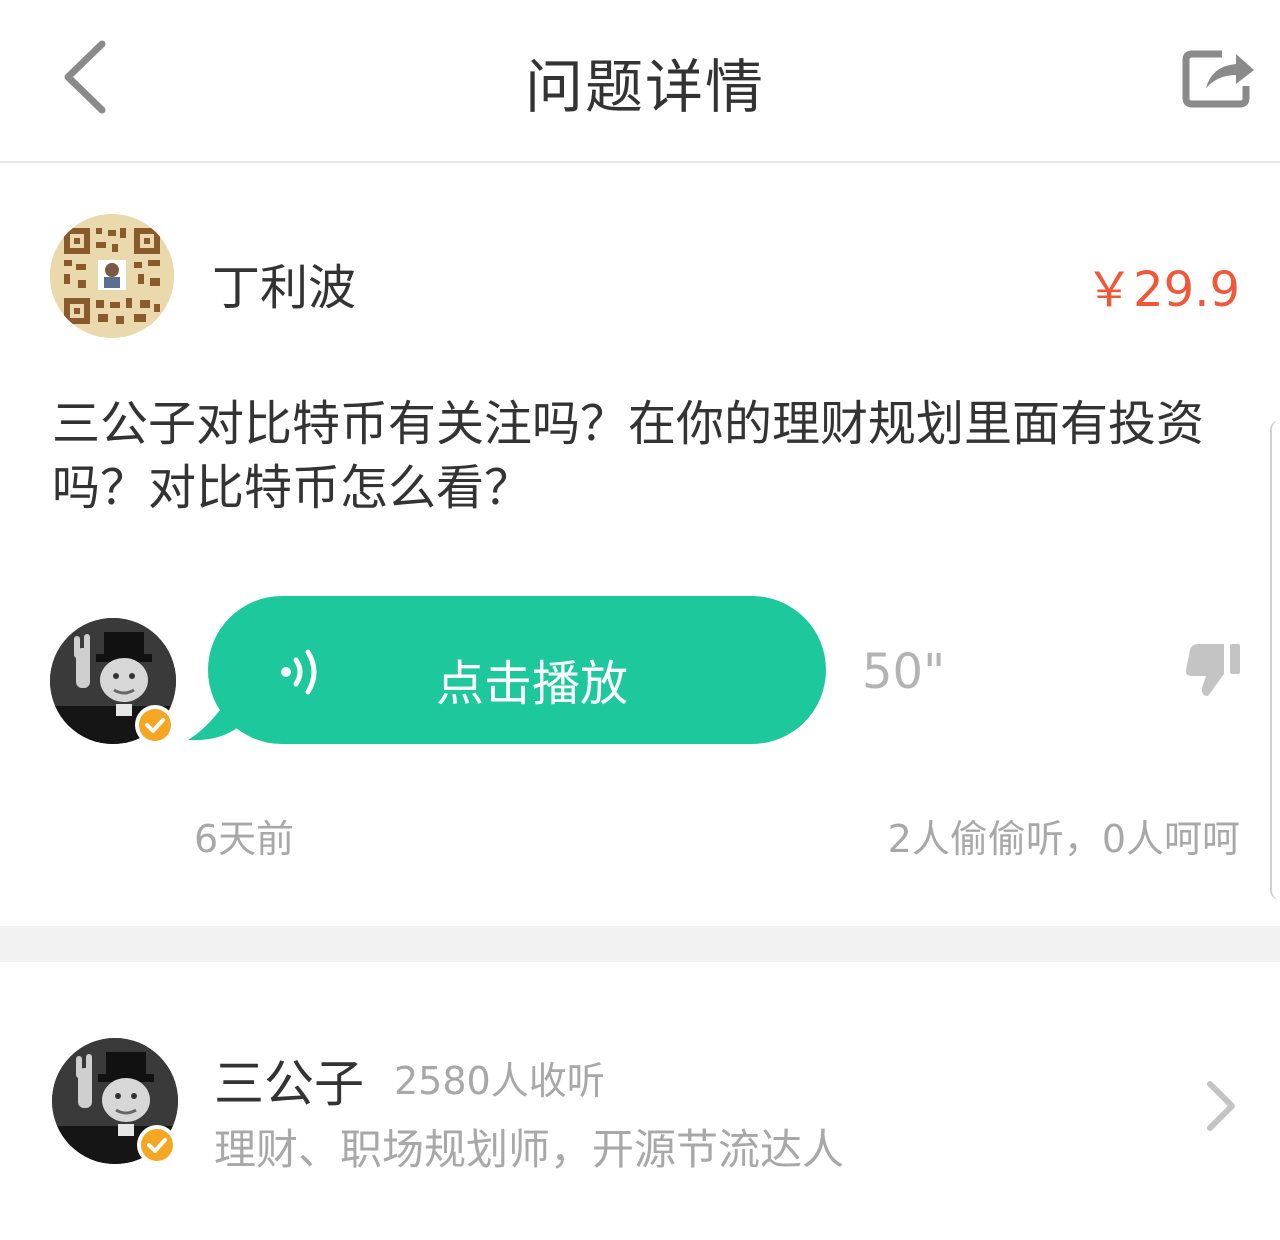 This screenshot has width=1280, height=1240. I want to click on audio-duration: 50", so click(904, 672).